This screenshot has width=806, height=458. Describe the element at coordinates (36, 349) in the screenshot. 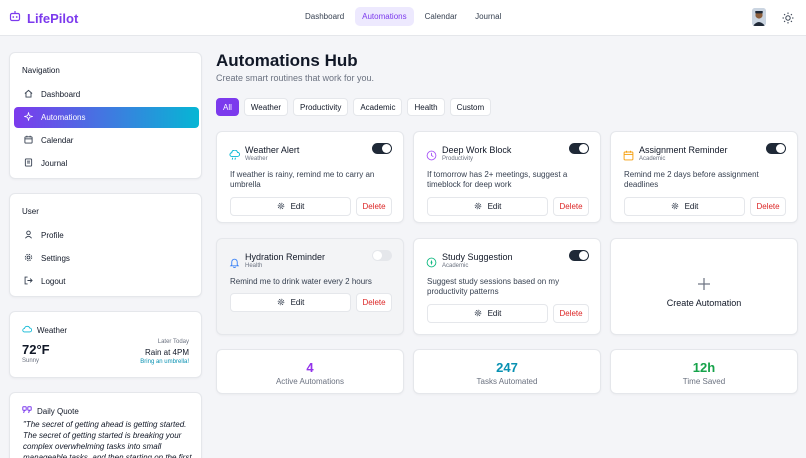

I see `temperature: 72°F` at that location.